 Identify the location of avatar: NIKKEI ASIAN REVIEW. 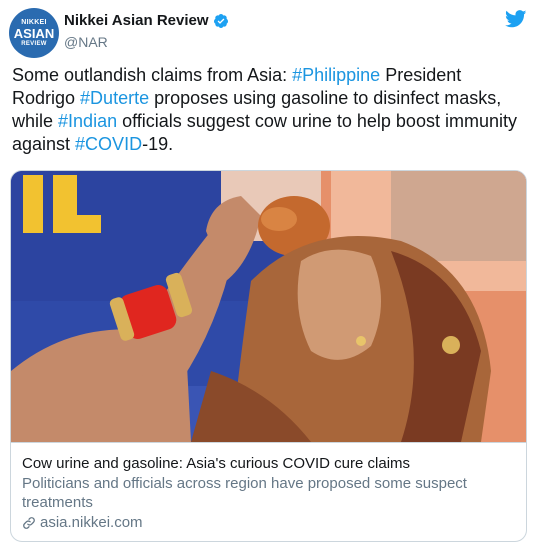
(34, 33).